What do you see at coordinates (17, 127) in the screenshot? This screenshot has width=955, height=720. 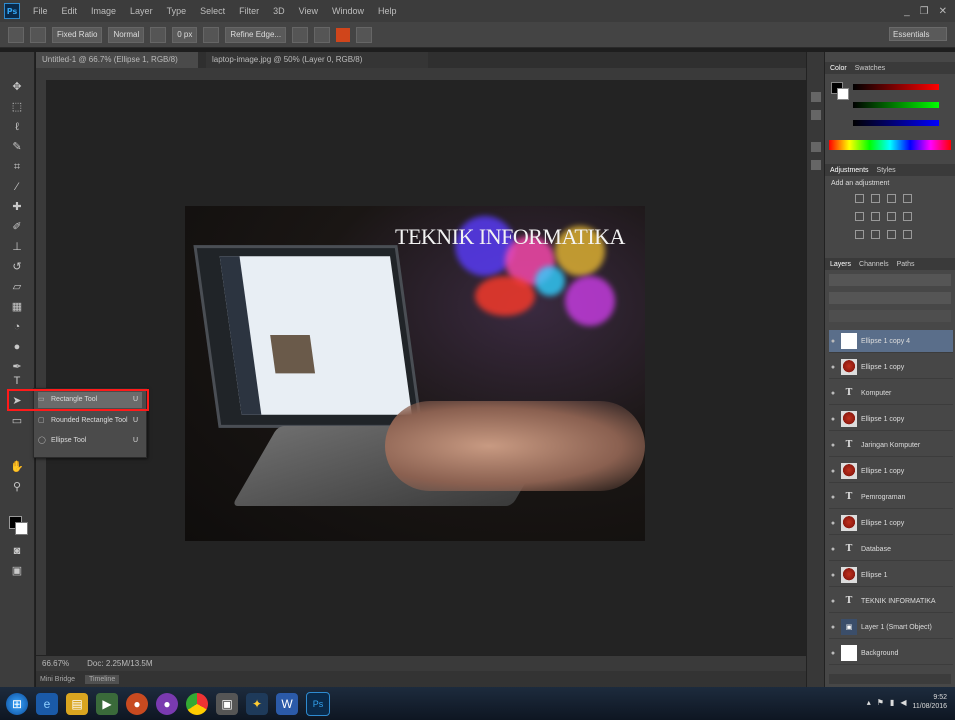 I see `lasso-tool-icon: ℓ` at bounding box center [17, 127].